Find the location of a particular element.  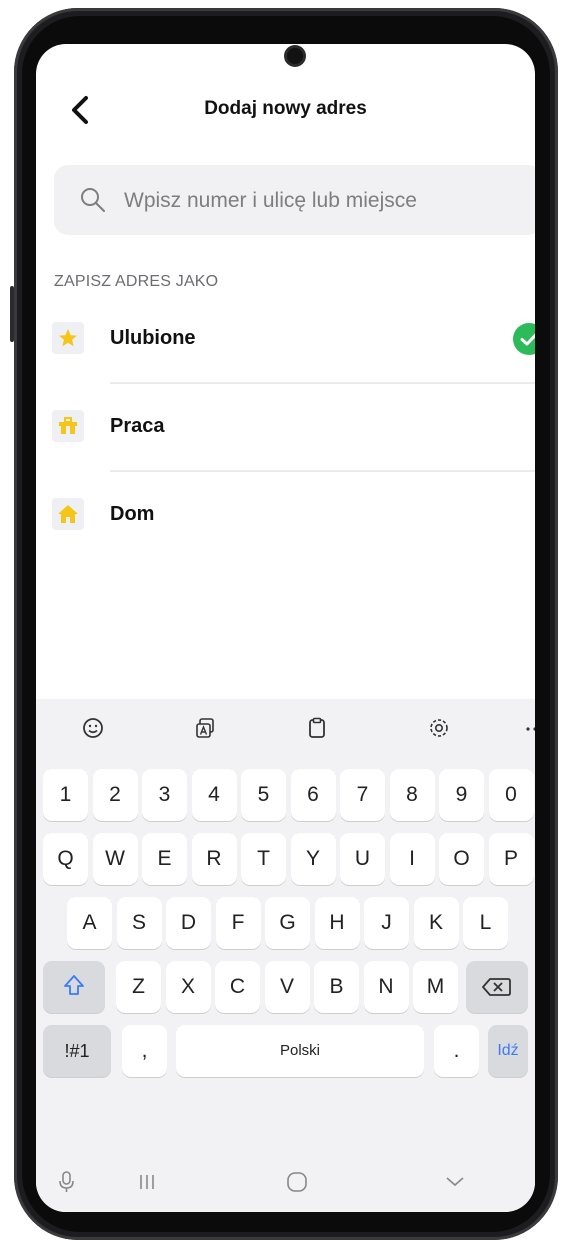

key-q: Q is located at coordinates (65, 859).